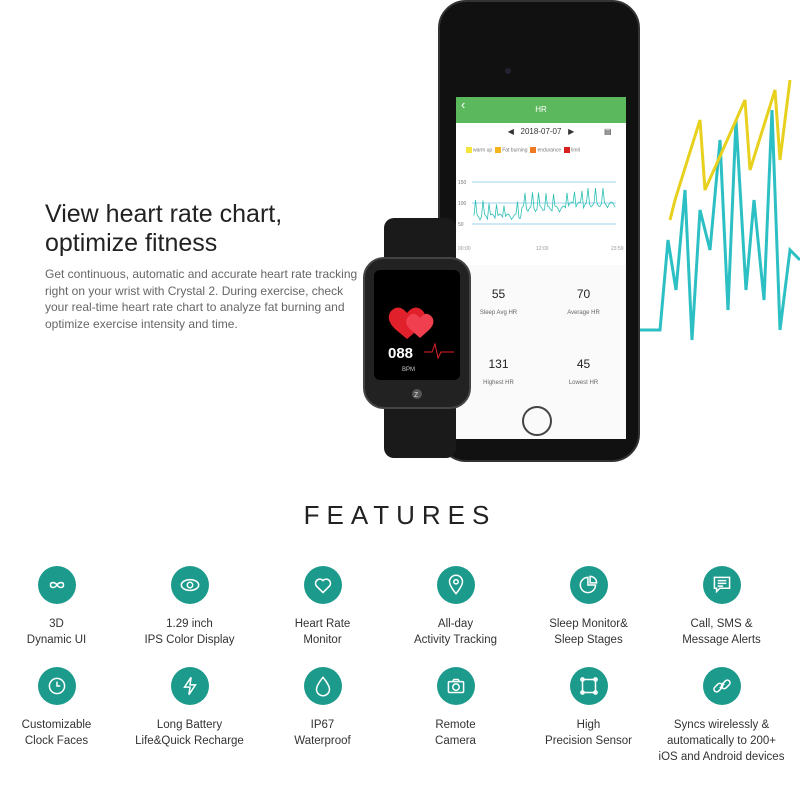 The height and width of the screenshot is (800, 800). I want to click on feature-label: Call, SMS & Message Alerts, so click(721, 632).